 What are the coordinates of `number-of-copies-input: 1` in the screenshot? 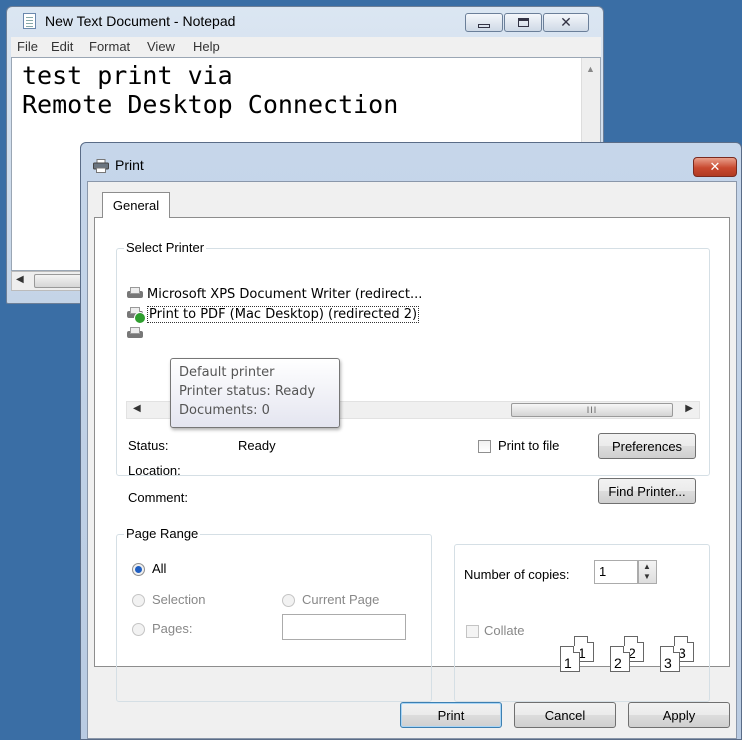 It's located at (616, 572).